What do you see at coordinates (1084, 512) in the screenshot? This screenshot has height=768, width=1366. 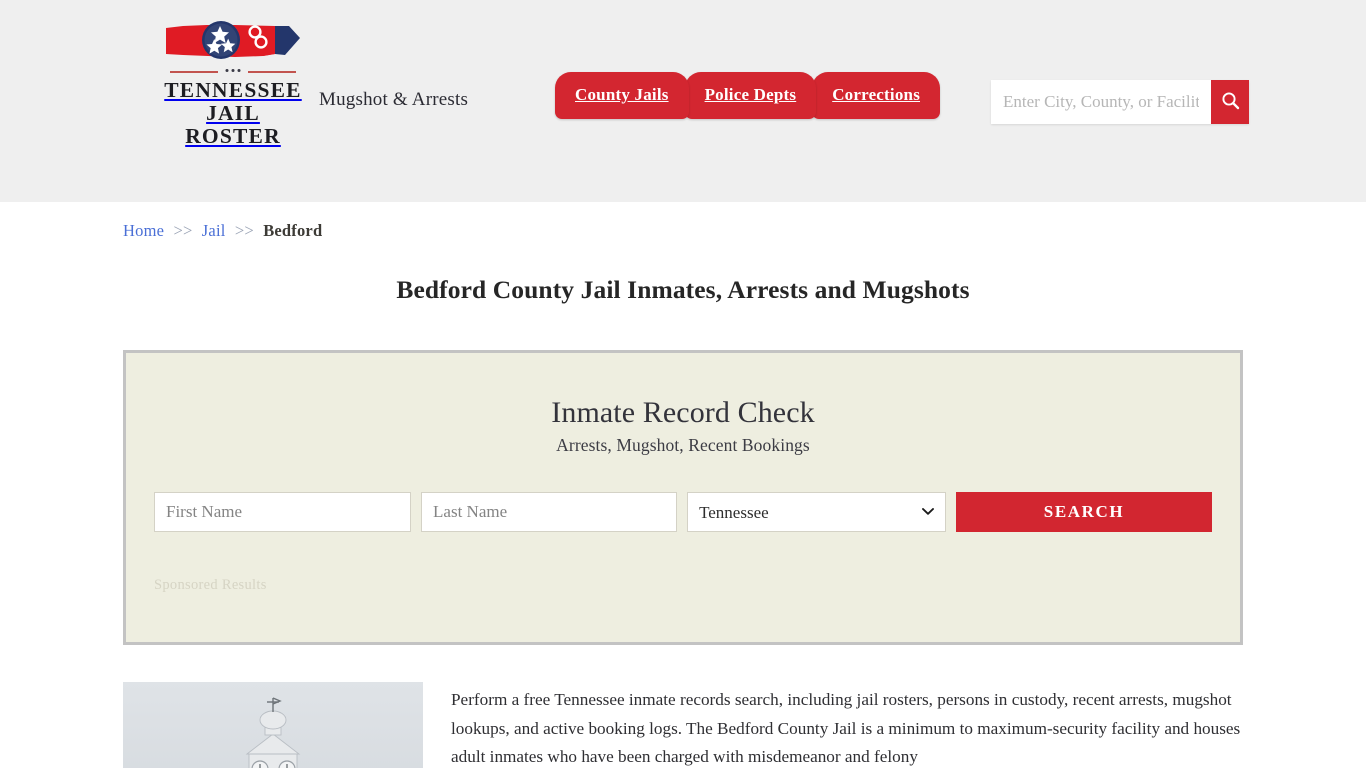 I see `record-check-search-button: SEARCH` at bounding box center [1084, 512].